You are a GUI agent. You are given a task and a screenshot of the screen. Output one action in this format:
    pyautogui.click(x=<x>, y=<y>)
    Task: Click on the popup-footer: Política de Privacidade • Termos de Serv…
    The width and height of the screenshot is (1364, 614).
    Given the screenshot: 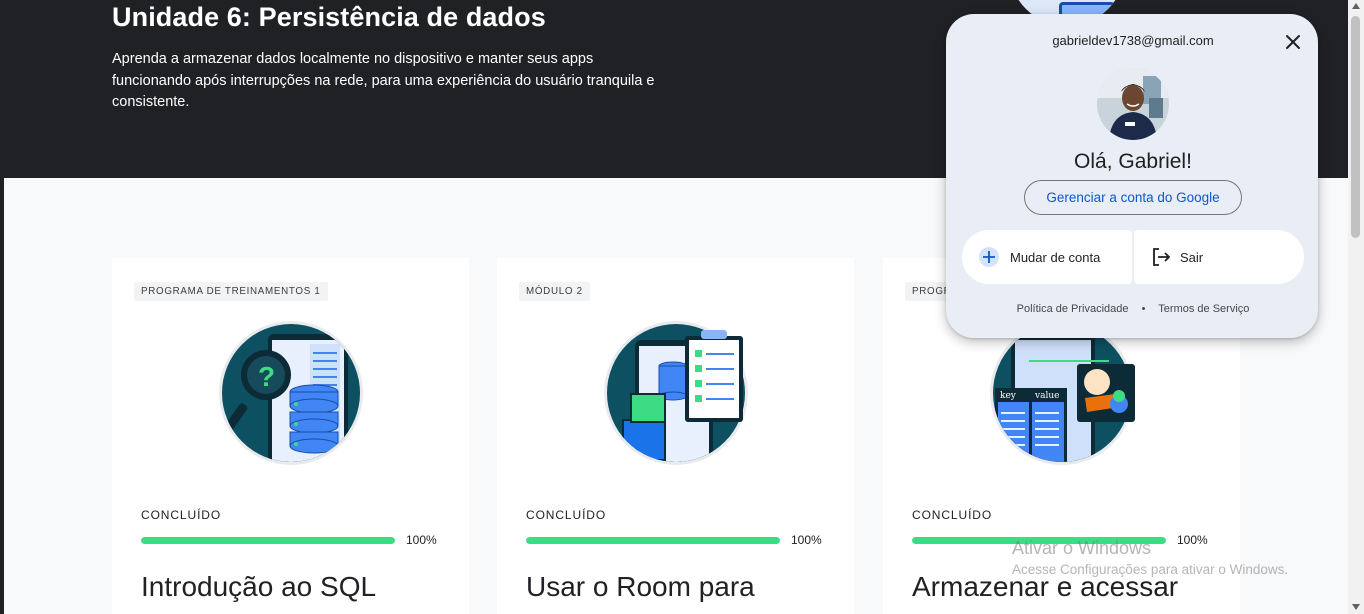 What is the action you would take?
    pyautogui.click(x=1133, y=309)
    